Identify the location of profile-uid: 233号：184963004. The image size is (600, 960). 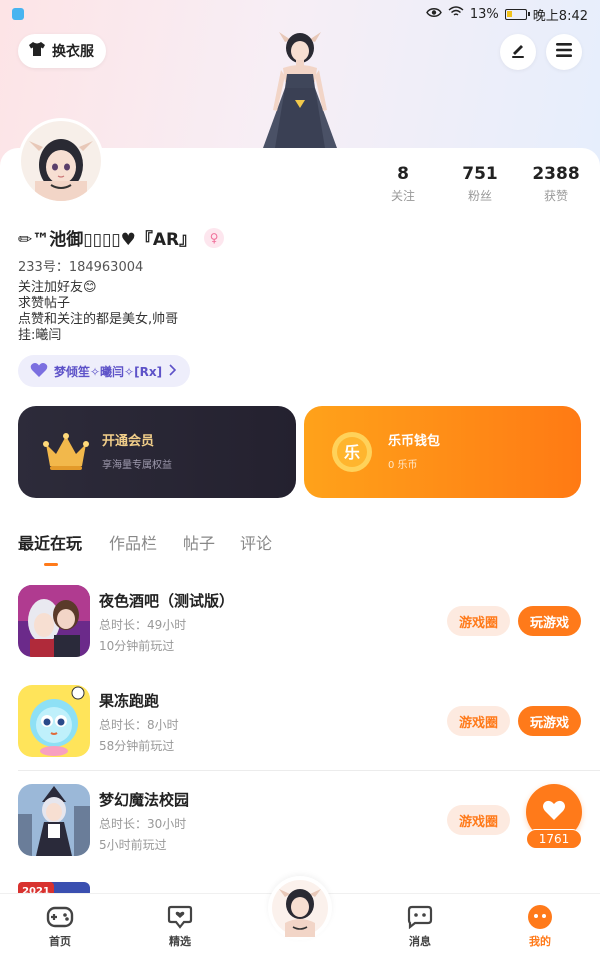
(81, 267).